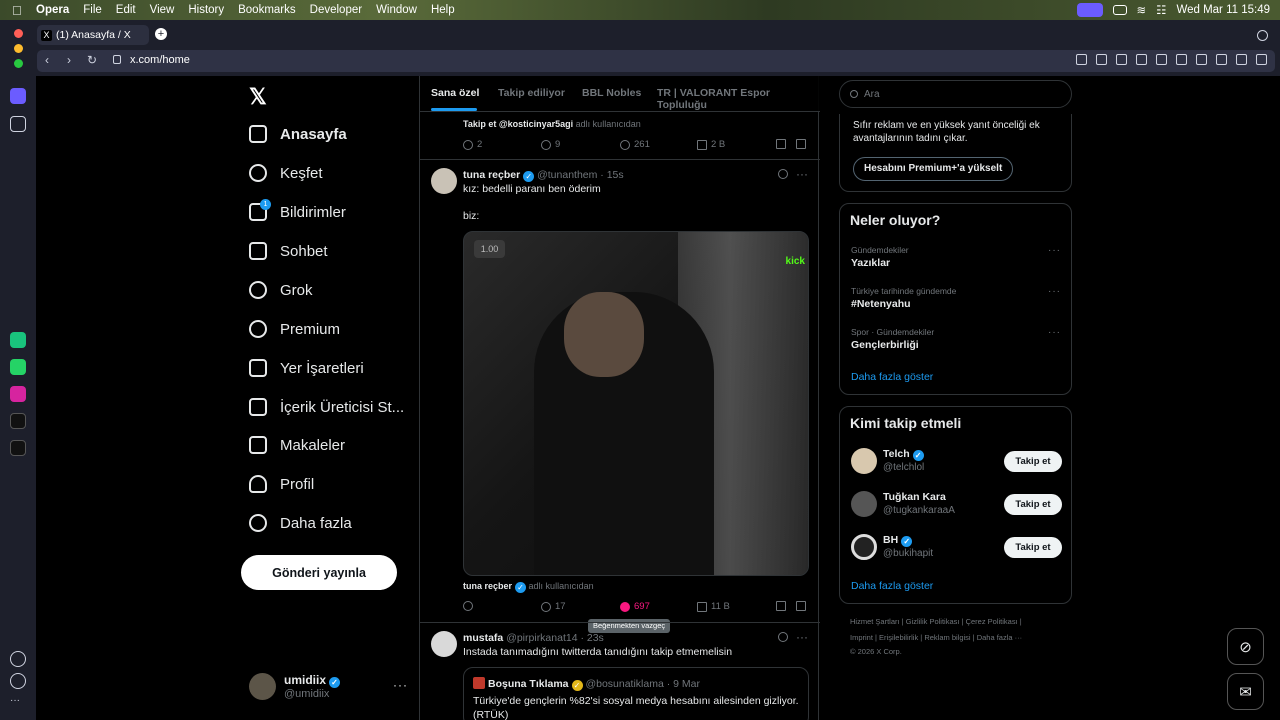  Describe the element at coordinates (580, 175) in the screenshot. I see `author-handle: @tunanthem · 15s` at that location.